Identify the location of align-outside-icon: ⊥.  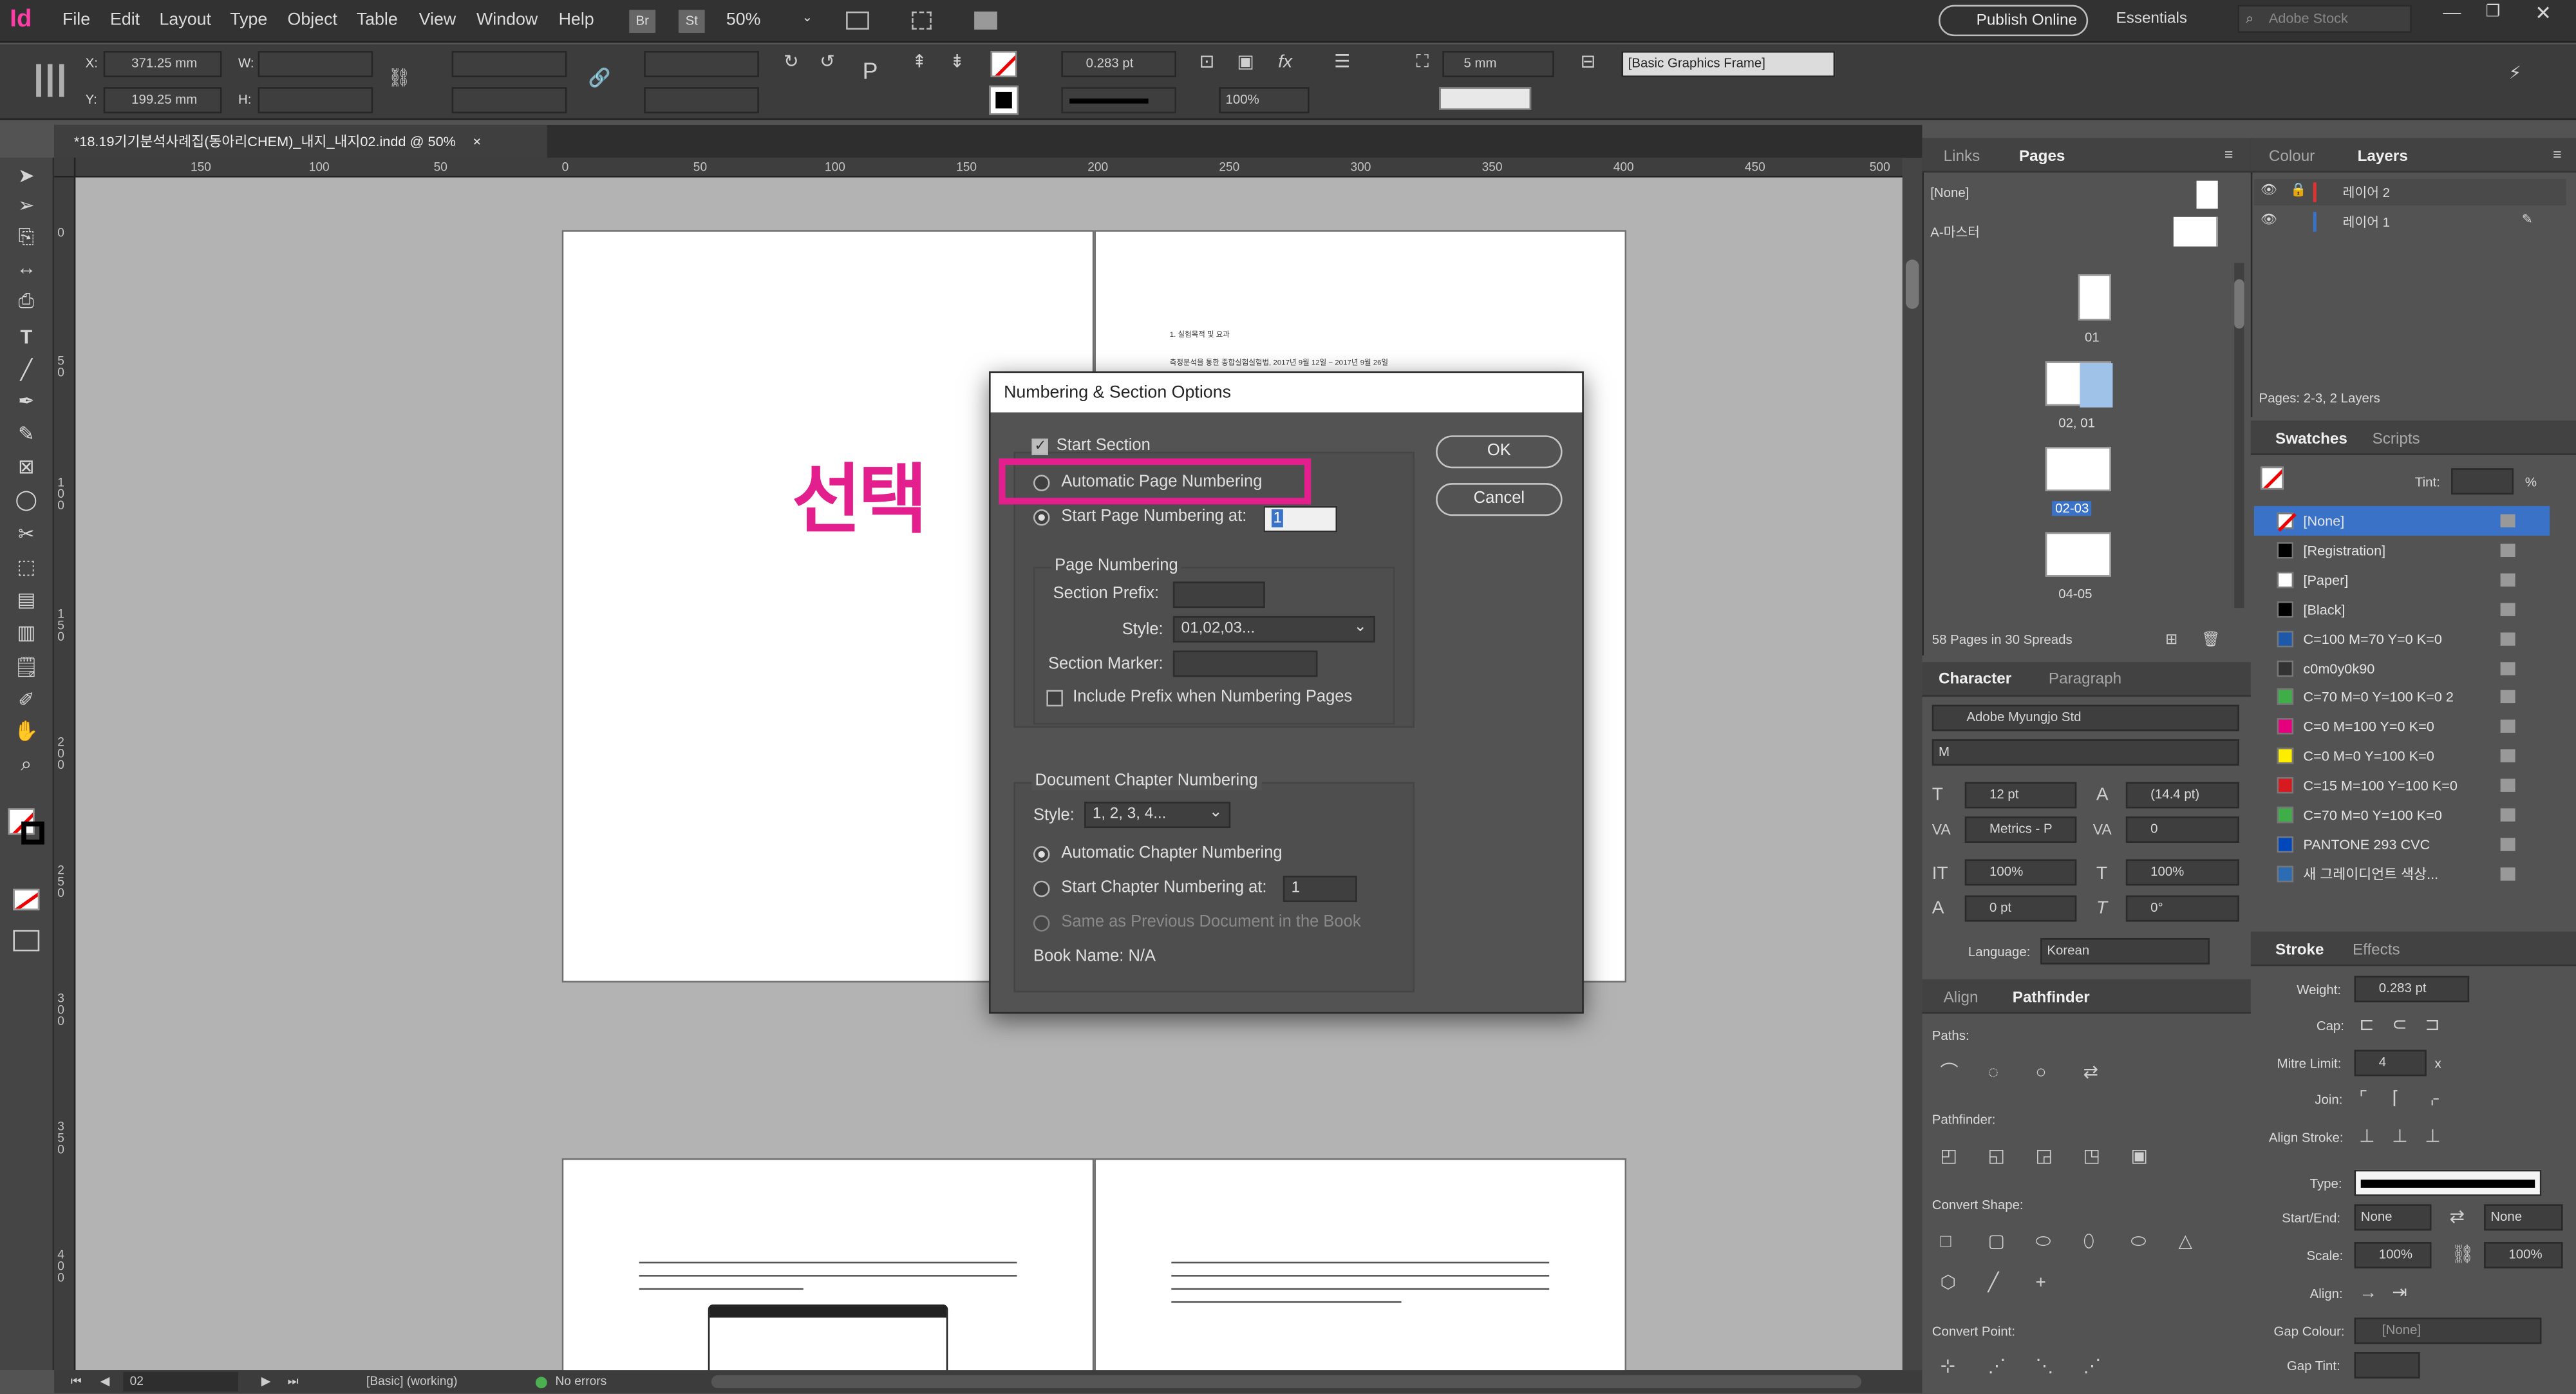
(2432, 1137).